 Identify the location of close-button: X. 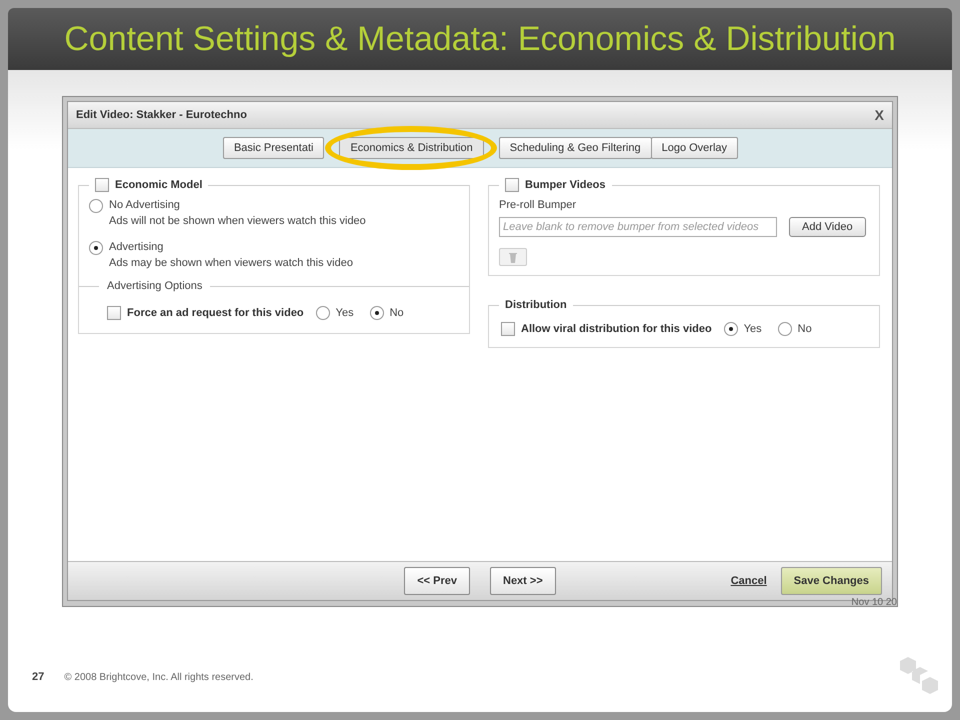
(879, 115).